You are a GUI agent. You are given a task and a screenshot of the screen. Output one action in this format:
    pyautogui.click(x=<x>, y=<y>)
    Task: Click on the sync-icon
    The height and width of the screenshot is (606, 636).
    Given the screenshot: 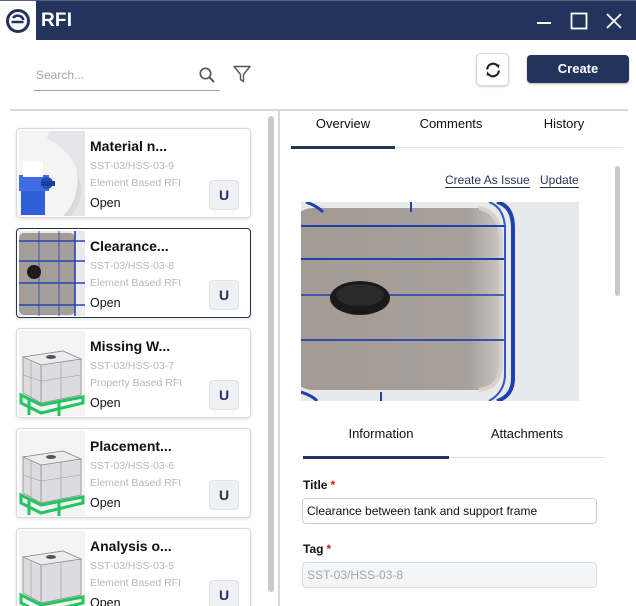 What is the action you would take?
    pyautogui.click(x=492, y=69)
    